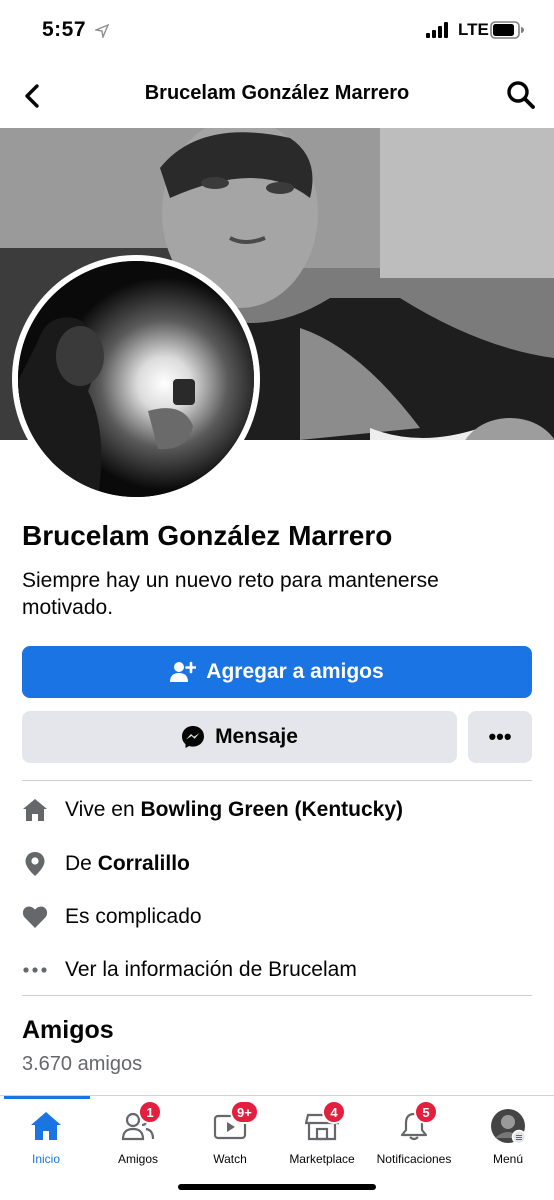  What do you see at coordinates (508, 1159) in the screenshot?
I see `tab-label: Menú` at bounding box center [508, 1159].